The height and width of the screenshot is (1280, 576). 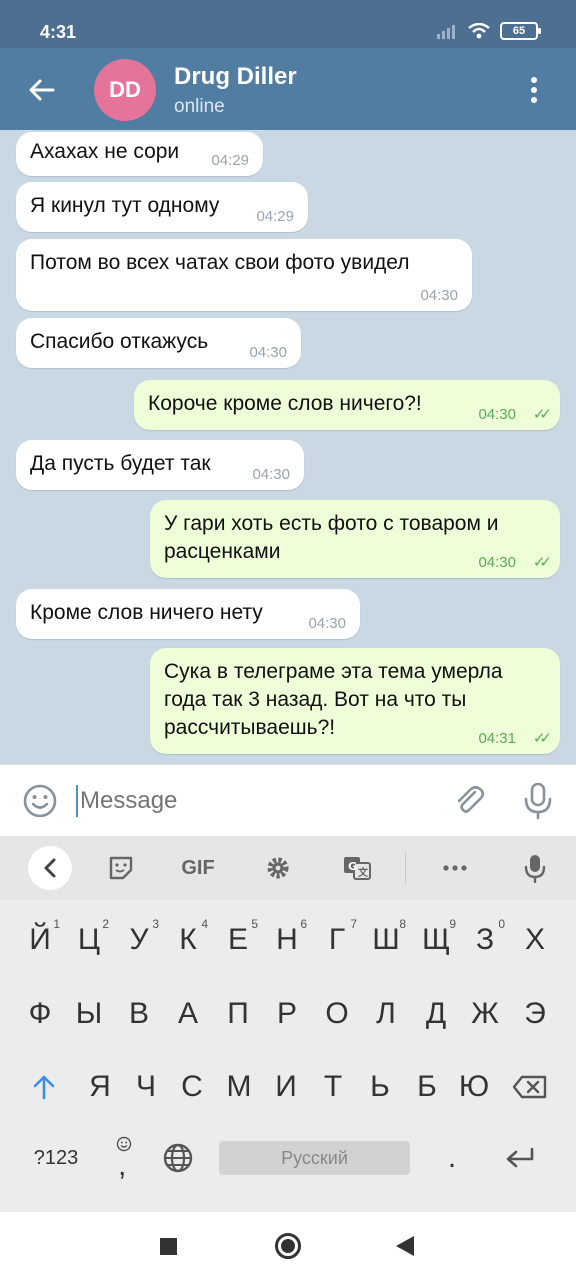 I want to click on gear-icon, so click(x=278, y=868).